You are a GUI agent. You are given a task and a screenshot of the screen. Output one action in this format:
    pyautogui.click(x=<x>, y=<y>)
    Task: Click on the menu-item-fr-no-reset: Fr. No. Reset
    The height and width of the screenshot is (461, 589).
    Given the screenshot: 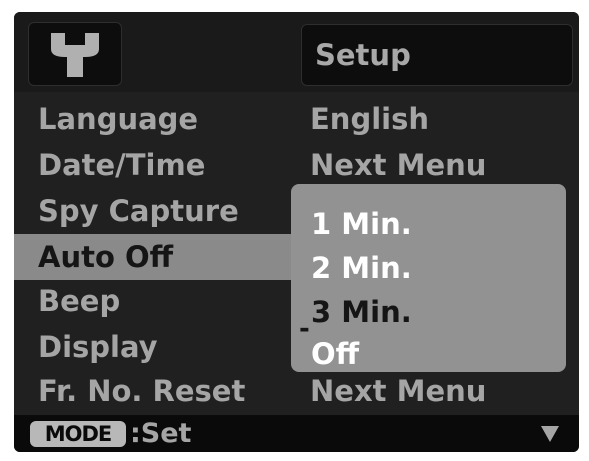 What is the action you would take?
    pyautogui.click(x=141, y=391)
    